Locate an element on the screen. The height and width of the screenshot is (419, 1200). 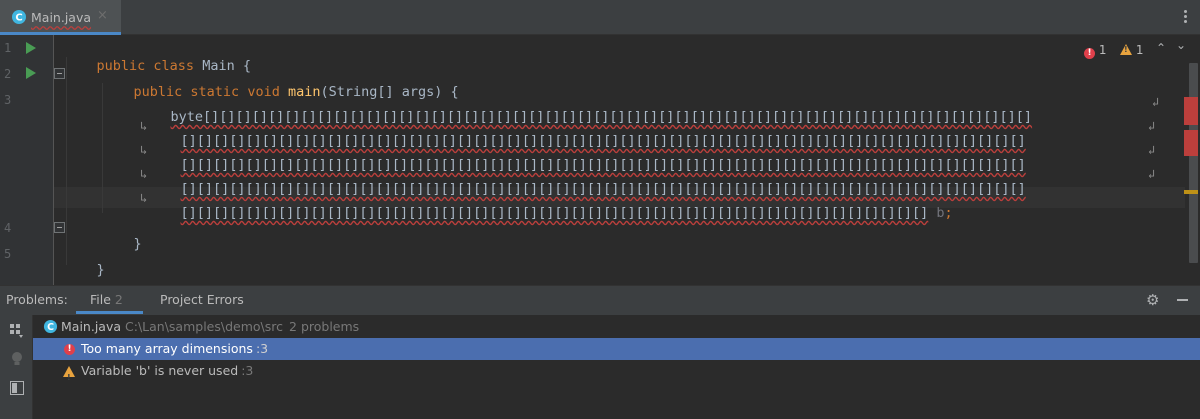
unused-variable: b is located at coordinates (936, 213).